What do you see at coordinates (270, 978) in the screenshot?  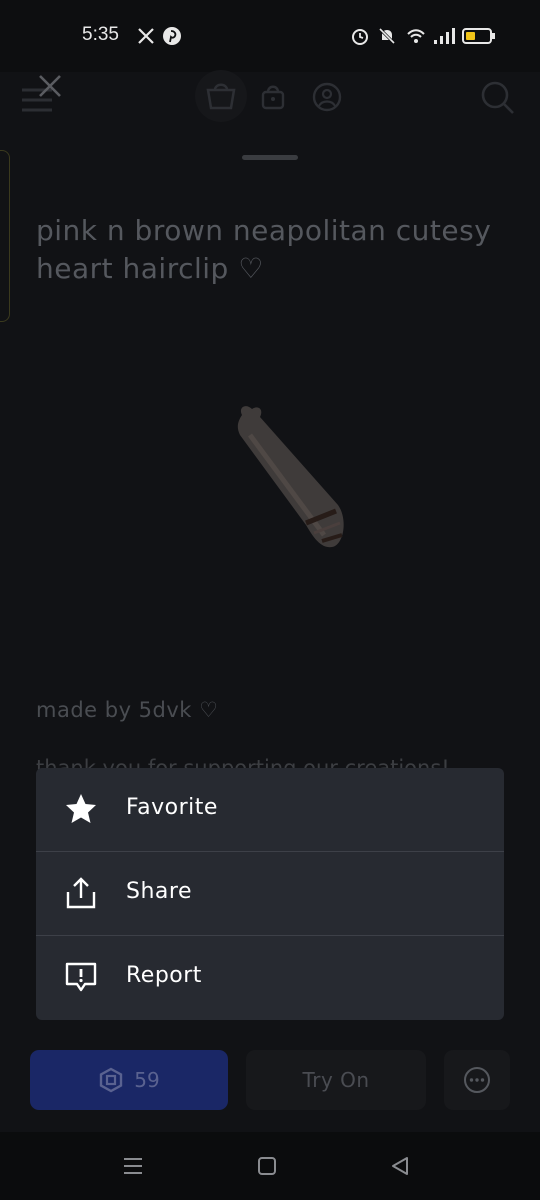 I see `report-menu-item: Report` at bounding box center [270, 978].